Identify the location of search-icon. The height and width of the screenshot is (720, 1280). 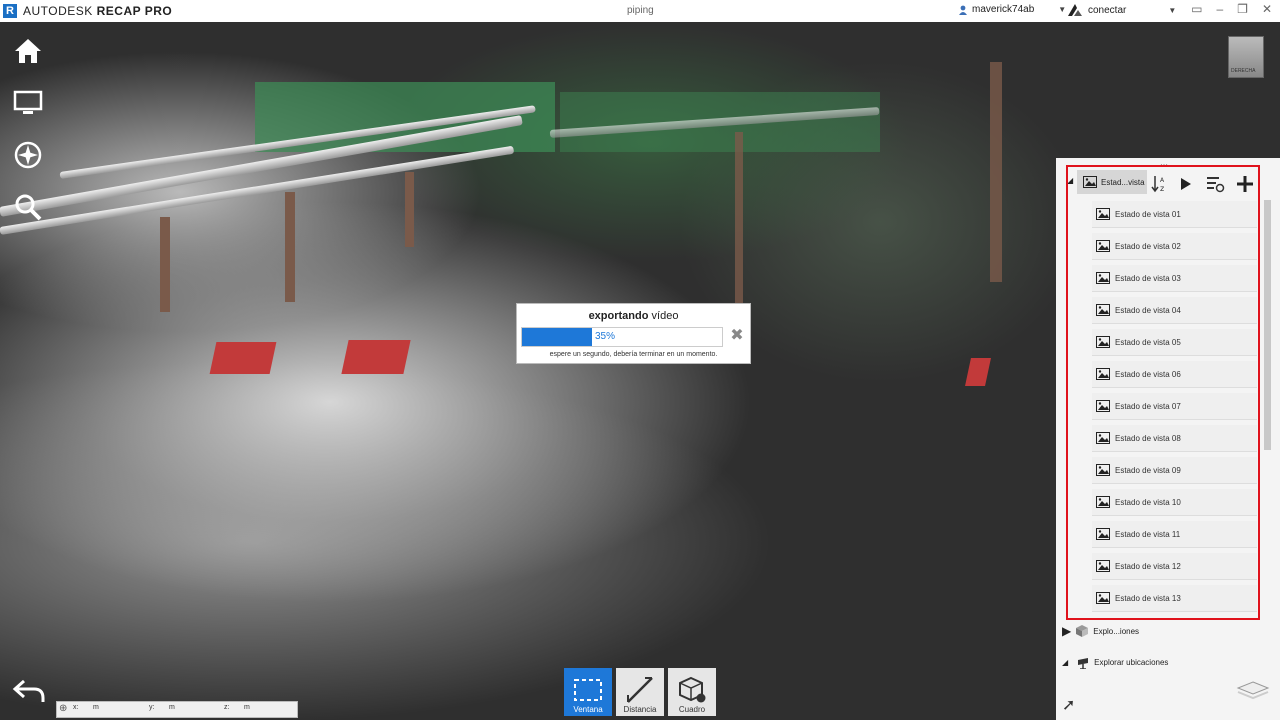
(28, 207).